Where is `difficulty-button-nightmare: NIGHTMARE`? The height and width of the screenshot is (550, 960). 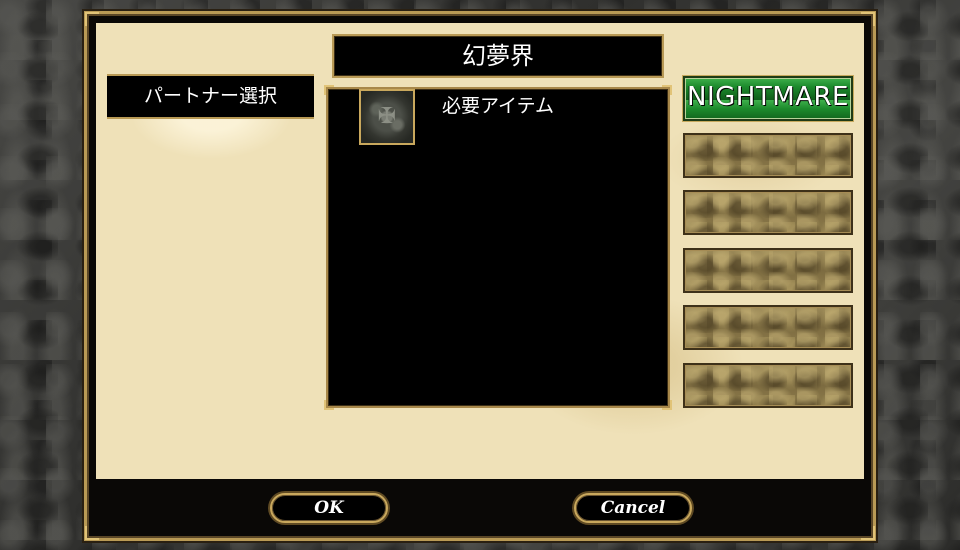 difficulty-button-nightmare: NIGHTMARE is located at coordinates (768, 98).